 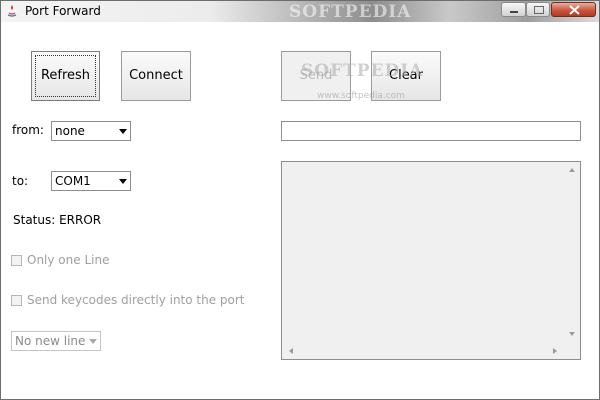 I want to click on only-one-line-checkbox: Only one Line, so click(x=111, y=261).